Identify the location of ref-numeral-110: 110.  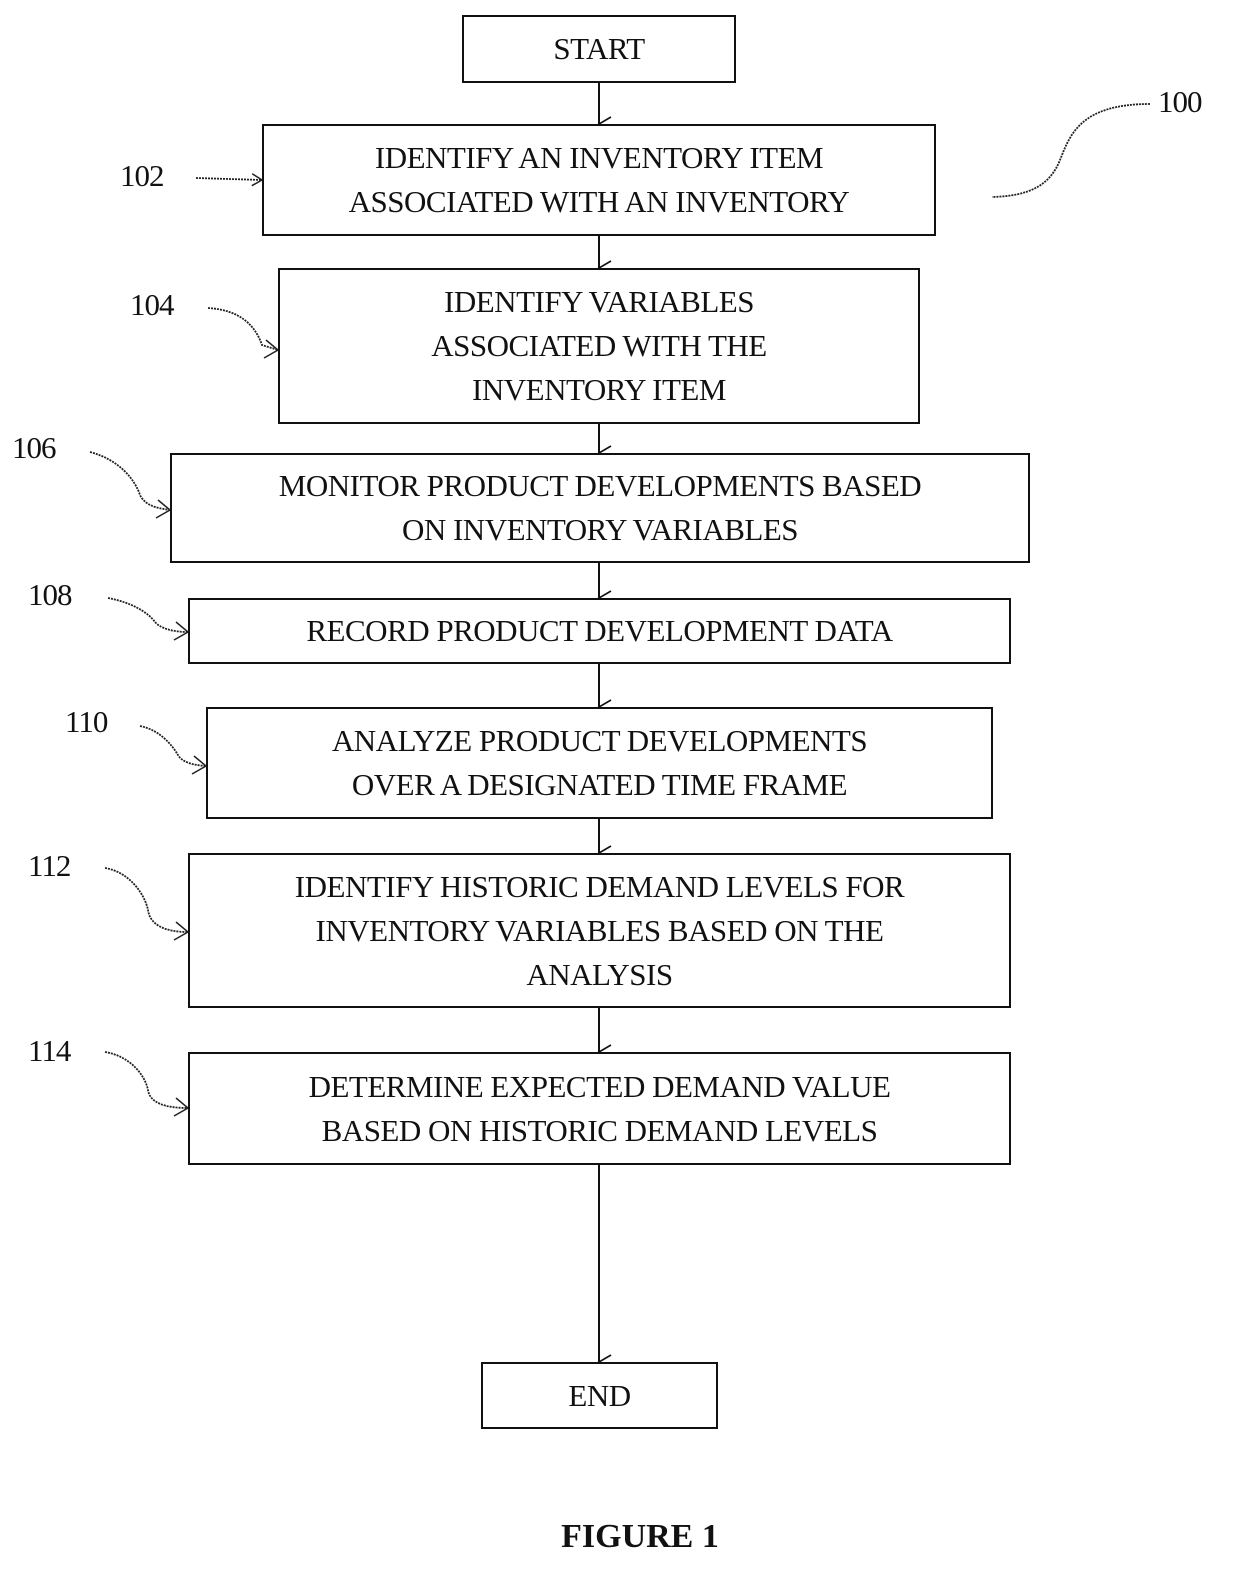
(86, 721).